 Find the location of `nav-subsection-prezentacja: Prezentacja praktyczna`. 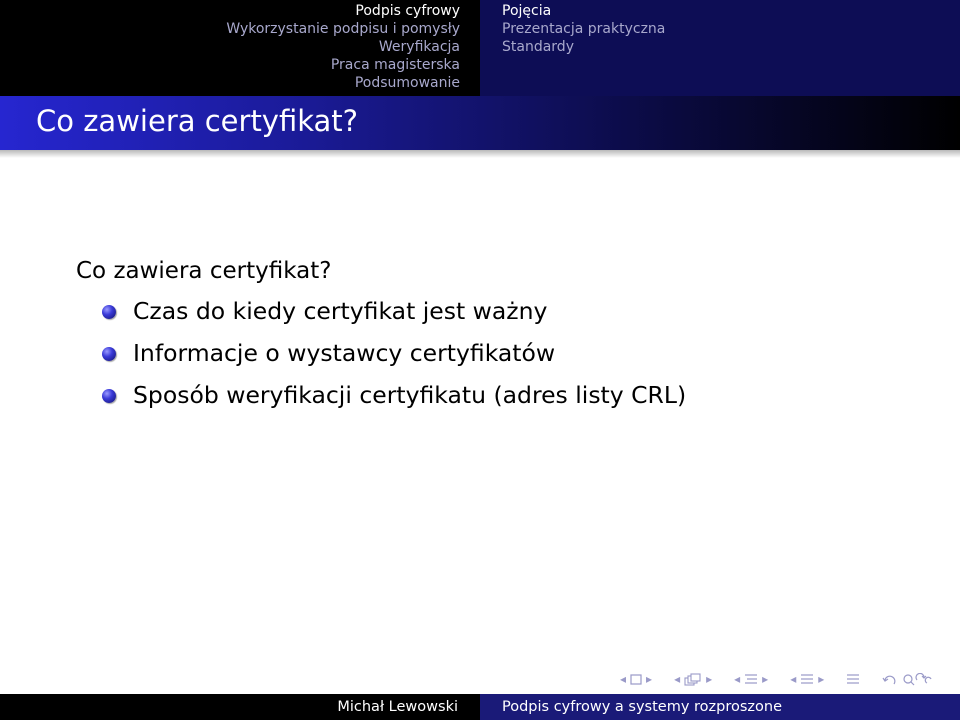

nav-subsection-prezentacja: Prezentacja praktyczna is located at coordinates (583, 29).